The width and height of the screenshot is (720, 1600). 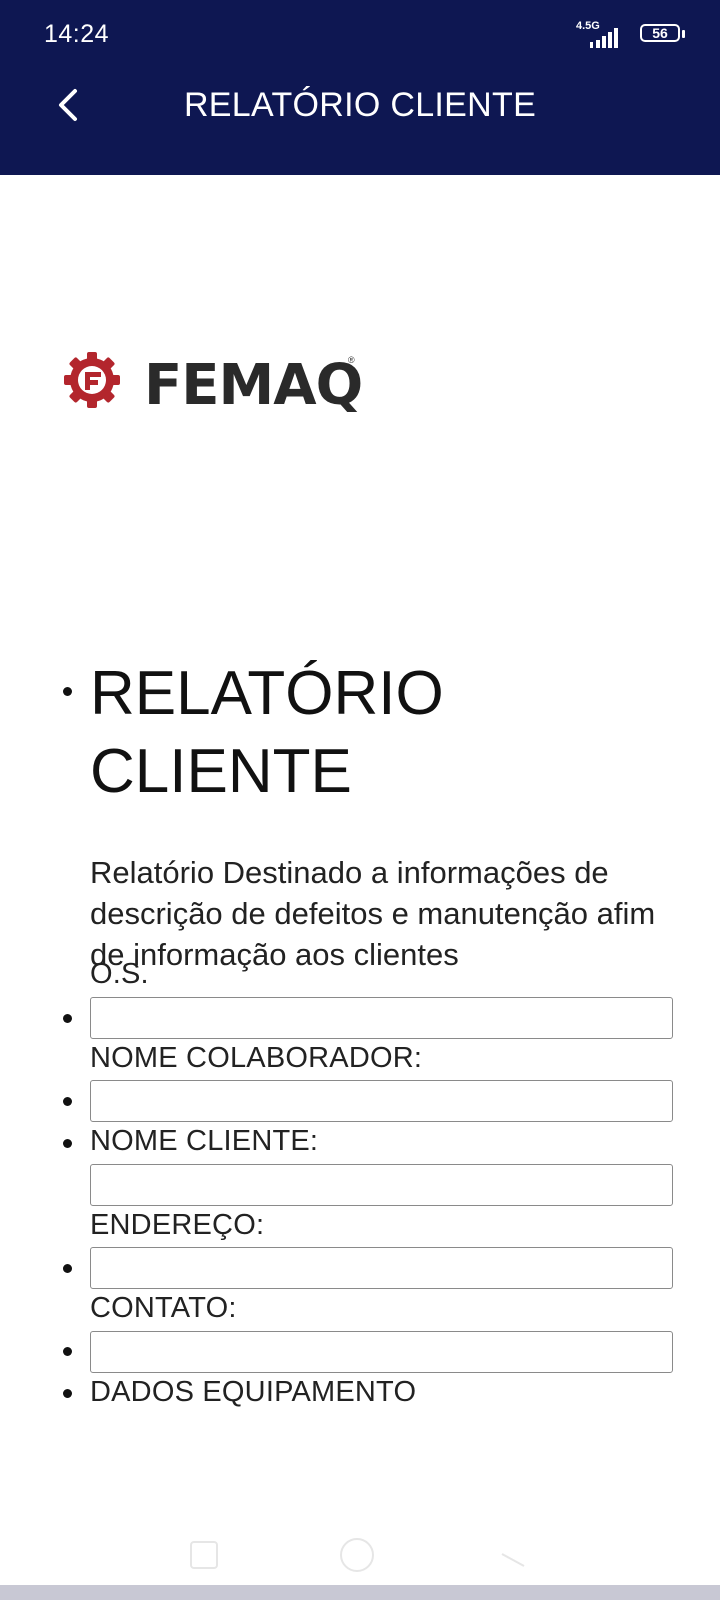 What do you see at coordinates (357, 1555) in the screenshot?
I see `home-button` at bounding box center [357, 1555].